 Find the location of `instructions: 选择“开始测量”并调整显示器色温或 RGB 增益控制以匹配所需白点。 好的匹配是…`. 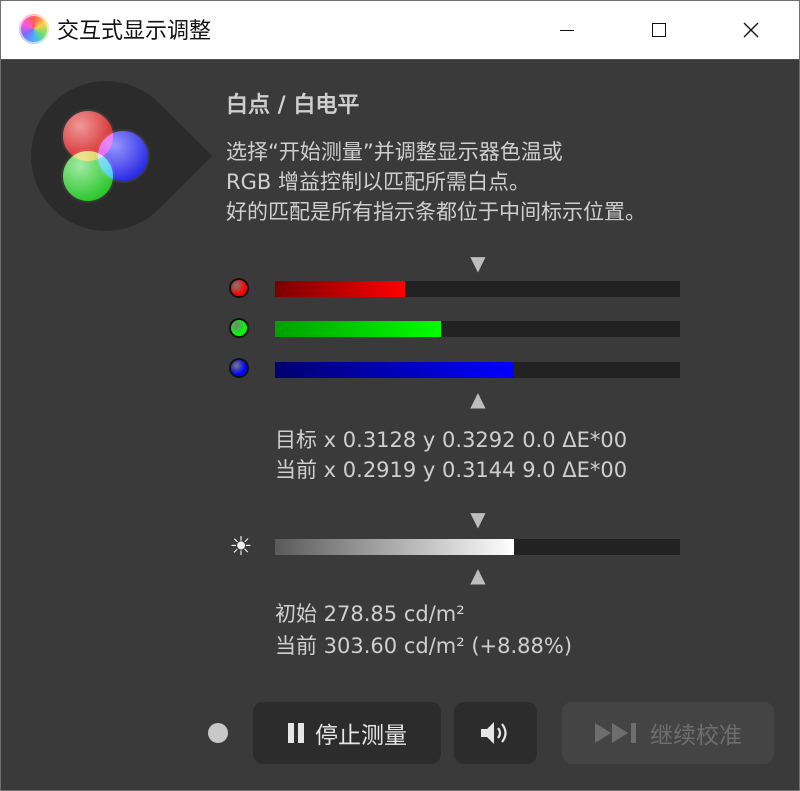

instructions: 选择“开始测量”并调整显示器色温或 RGB 增益控制以匹配所需白点。 好的匹配是… is located at coordinates (506, 182).